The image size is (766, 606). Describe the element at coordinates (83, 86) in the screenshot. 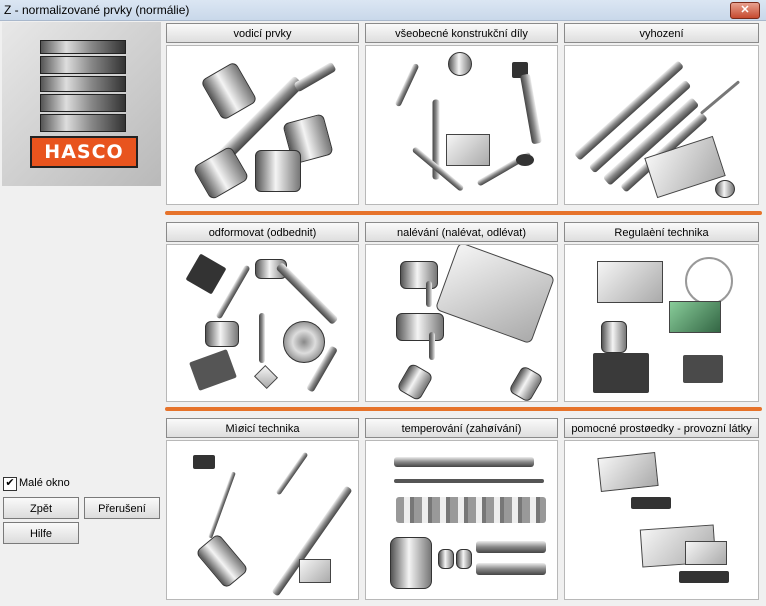

I see `mold-icon` at that location.